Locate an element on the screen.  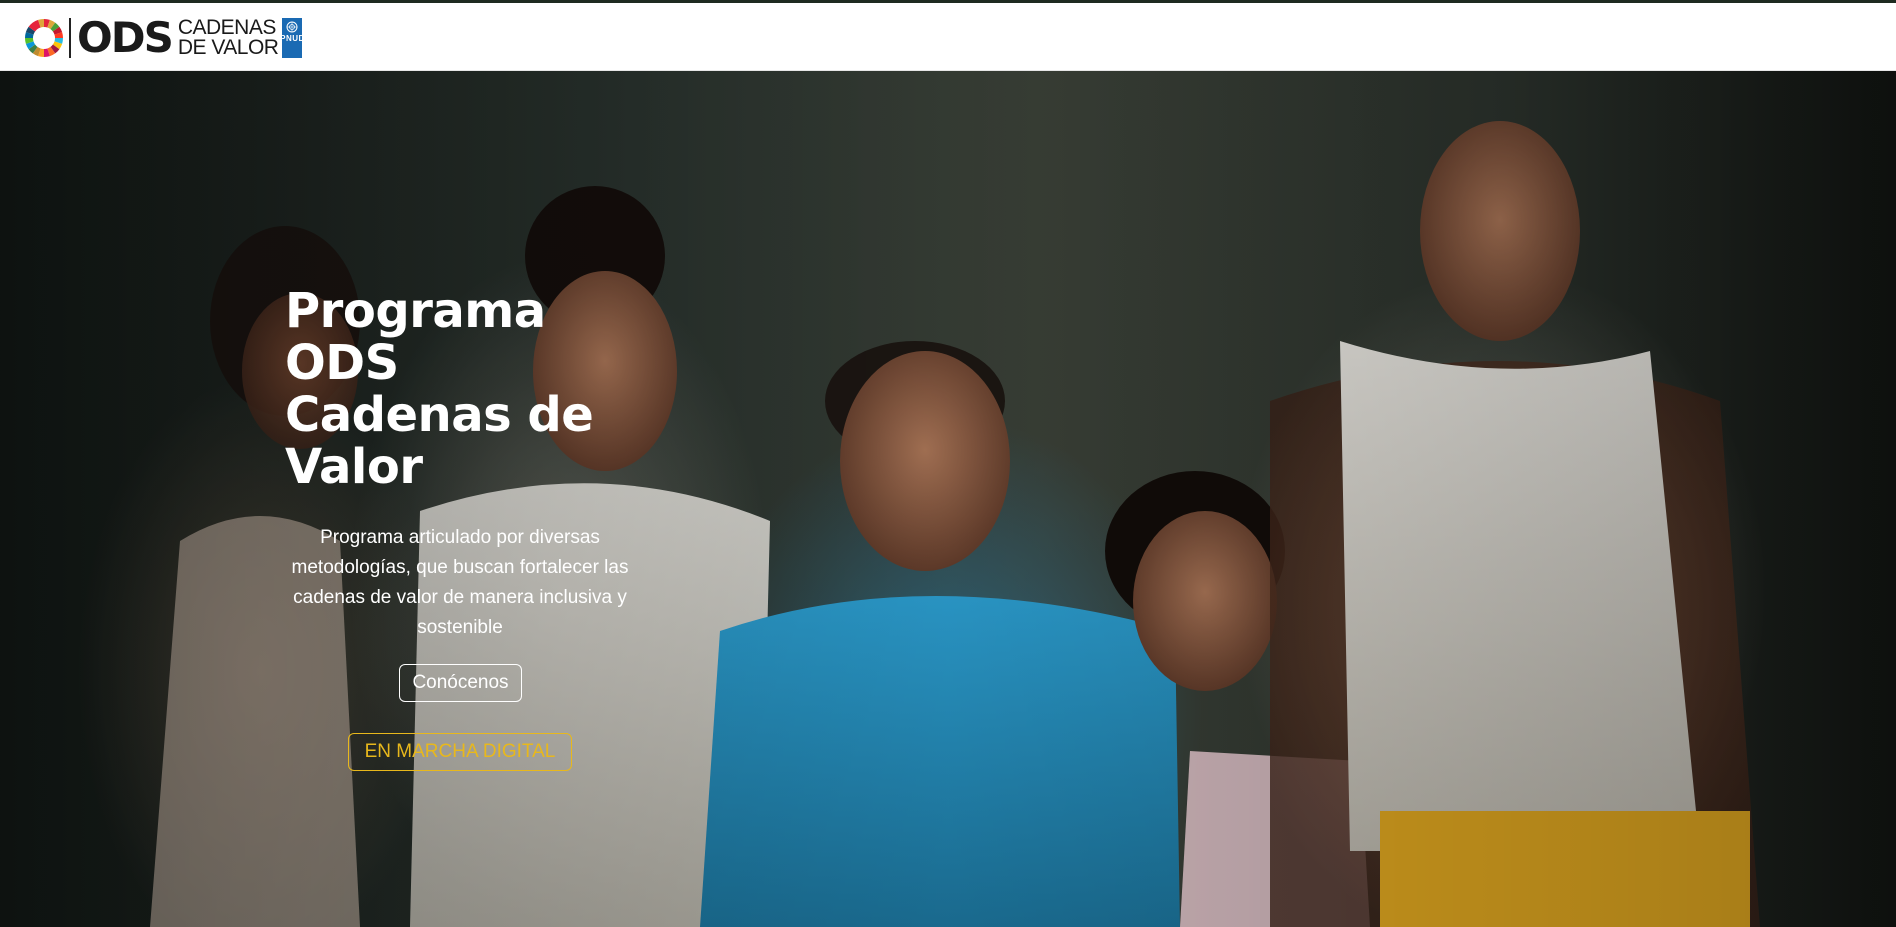
hero-title-line-3: Cadenas de is located at coordinates (439, 415).